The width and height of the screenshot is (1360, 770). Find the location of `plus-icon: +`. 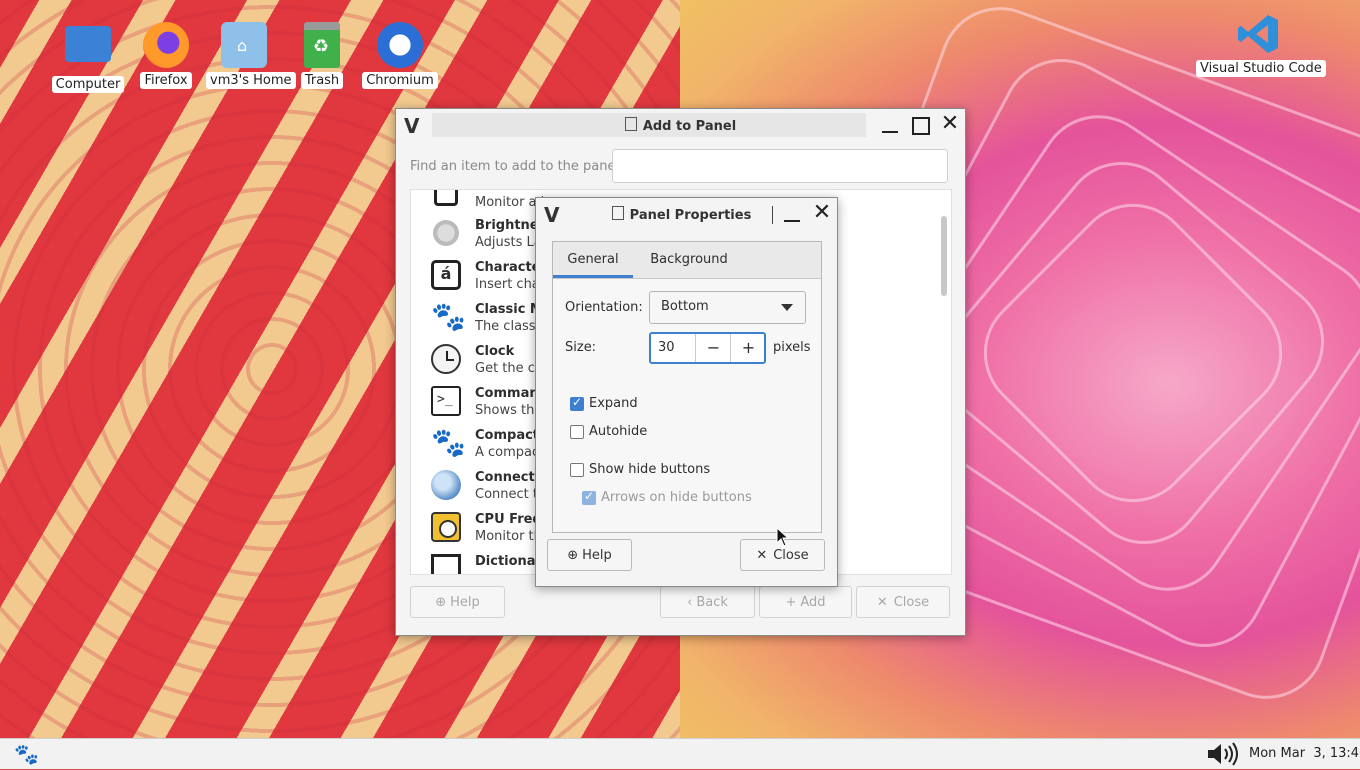

plus-icon: + is located at coordinates (791, 602).